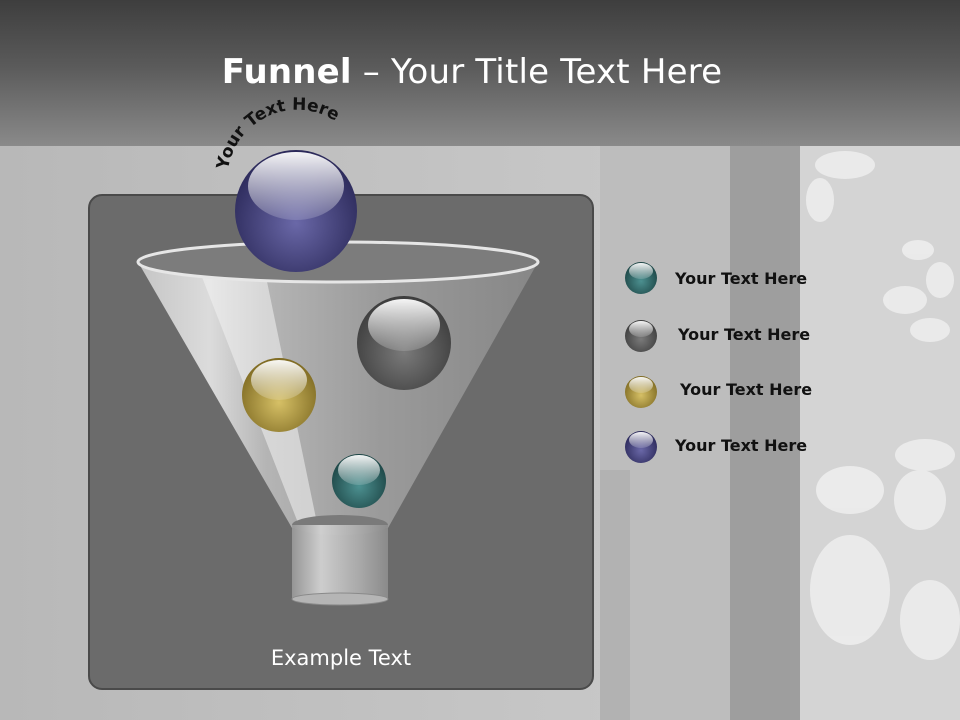 The width and height of the screenshot is (960, 720). Describe the element at coordinates (296, 211) in the screenshot. I see `top-ball` at that location.